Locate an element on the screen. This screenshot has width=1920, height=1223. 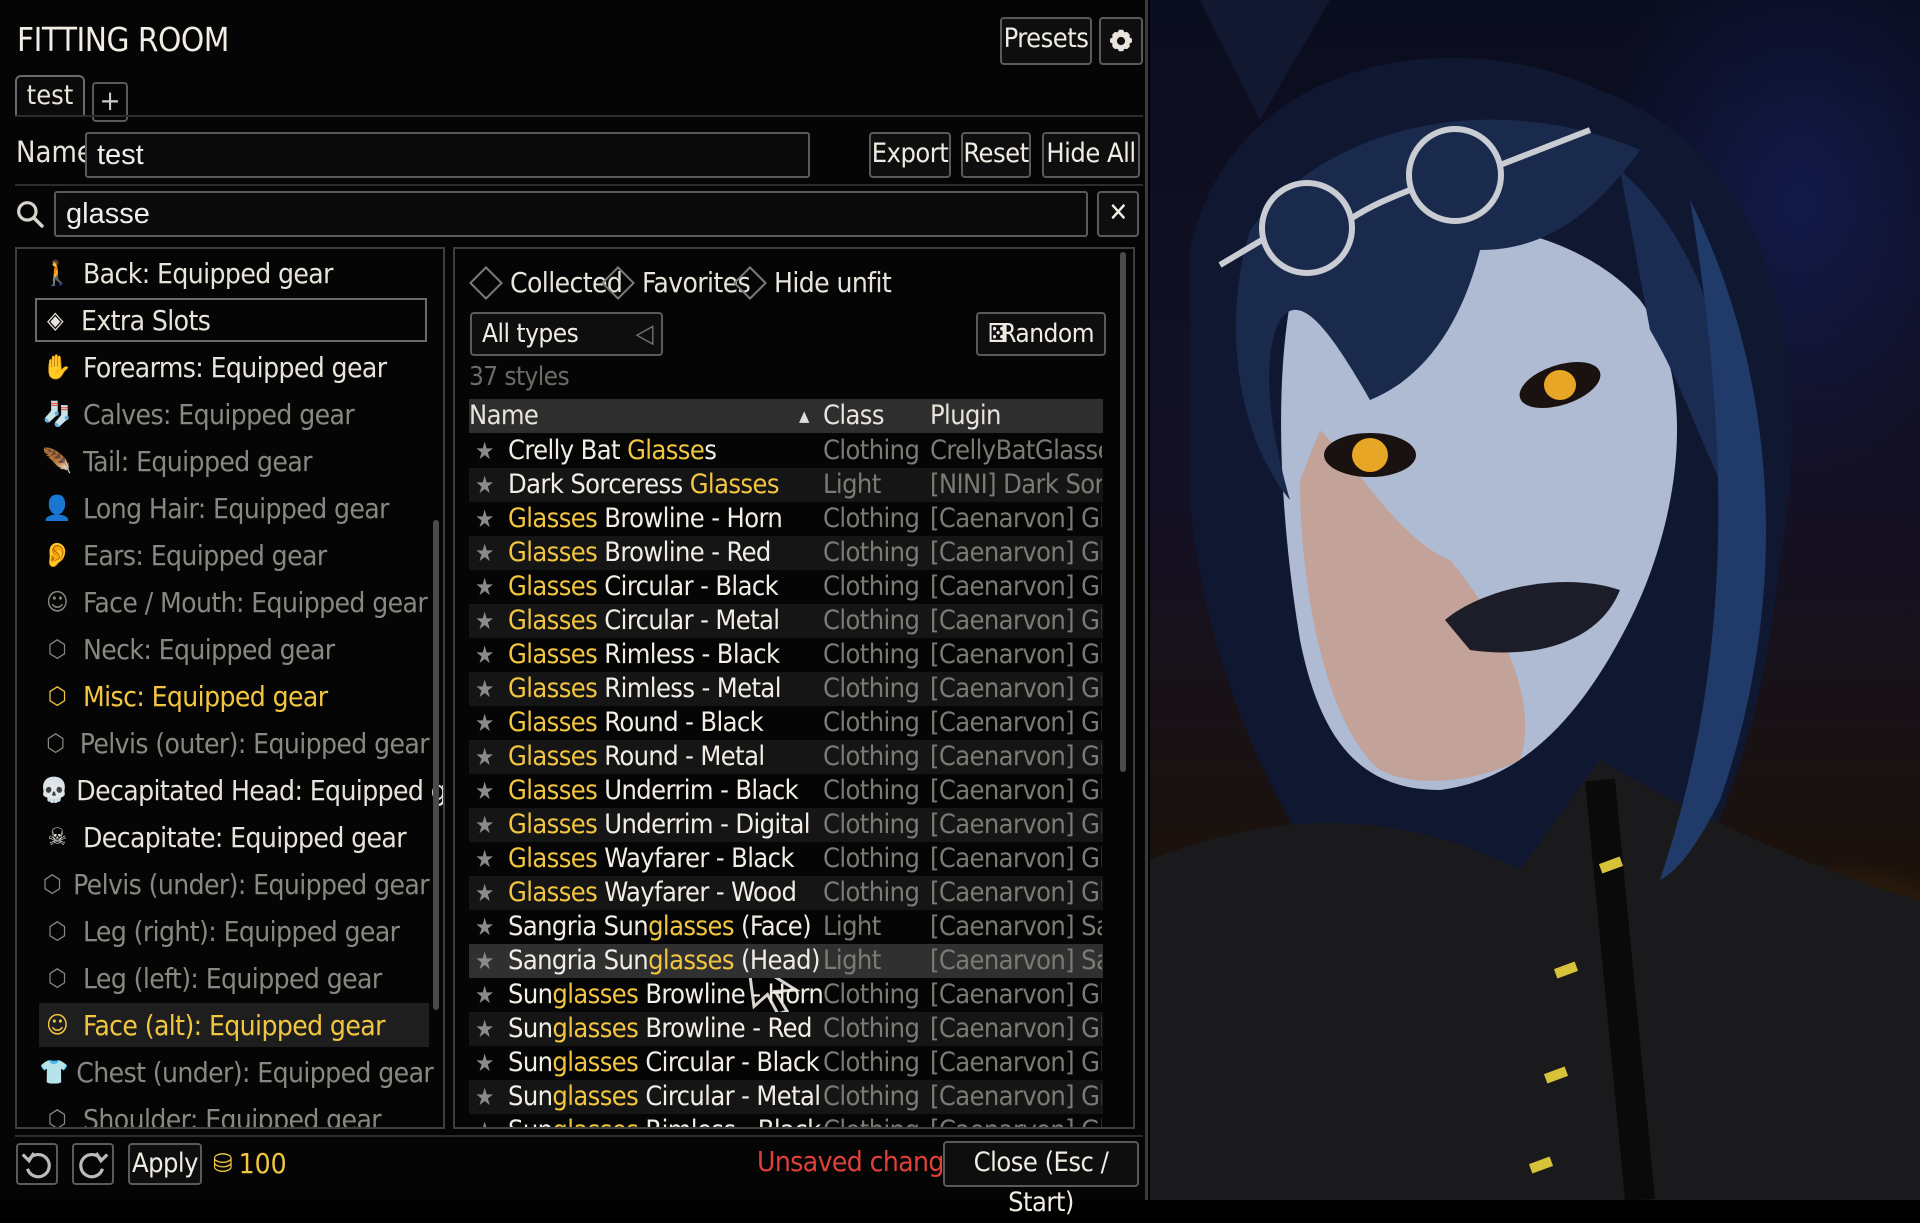
slot-row: ⬡ Misc: Equipped gear is located at coordinates (234, 696).